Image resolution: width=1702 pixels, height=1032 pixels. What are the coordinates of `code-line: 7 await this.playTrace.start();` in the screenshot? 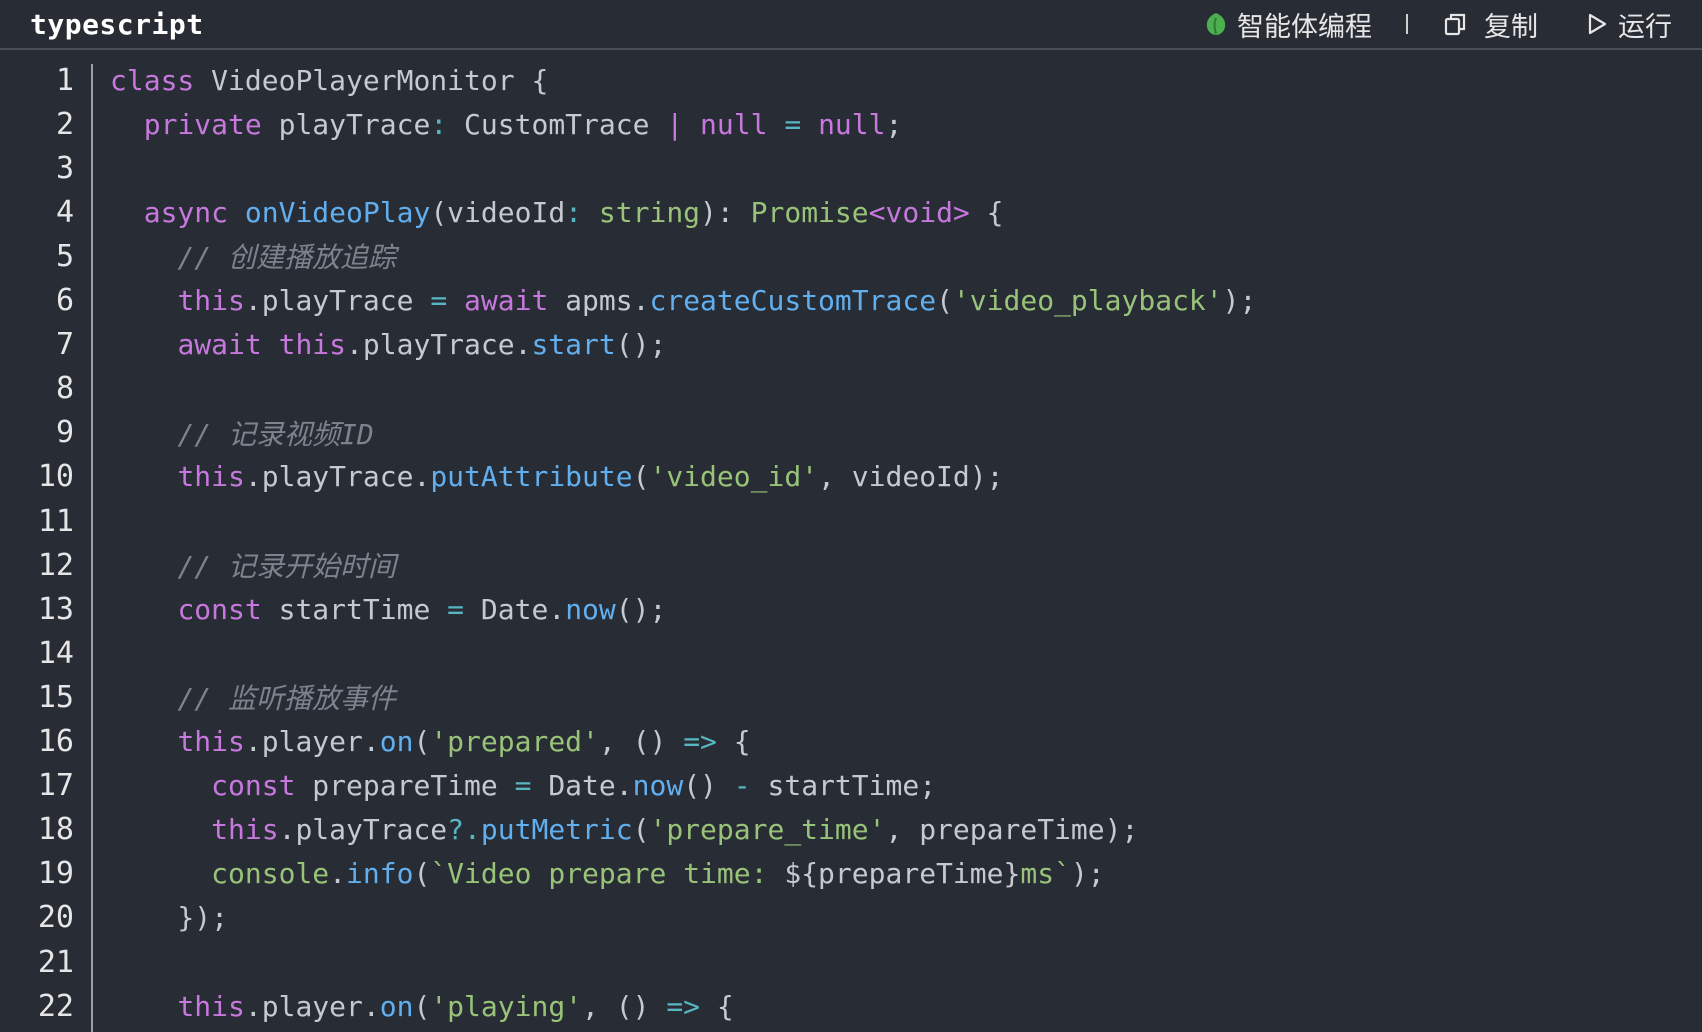 It's located at (851, 345).